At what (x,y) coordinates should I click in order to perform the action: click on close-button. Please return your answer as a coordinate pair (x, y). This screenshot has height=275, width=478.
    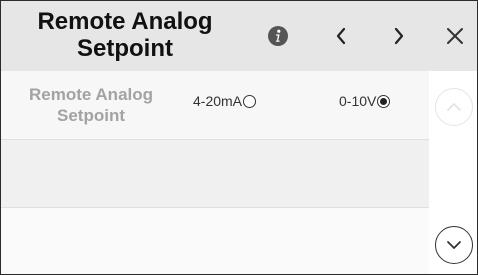
    Looking at the image, I should click on (455, 36).